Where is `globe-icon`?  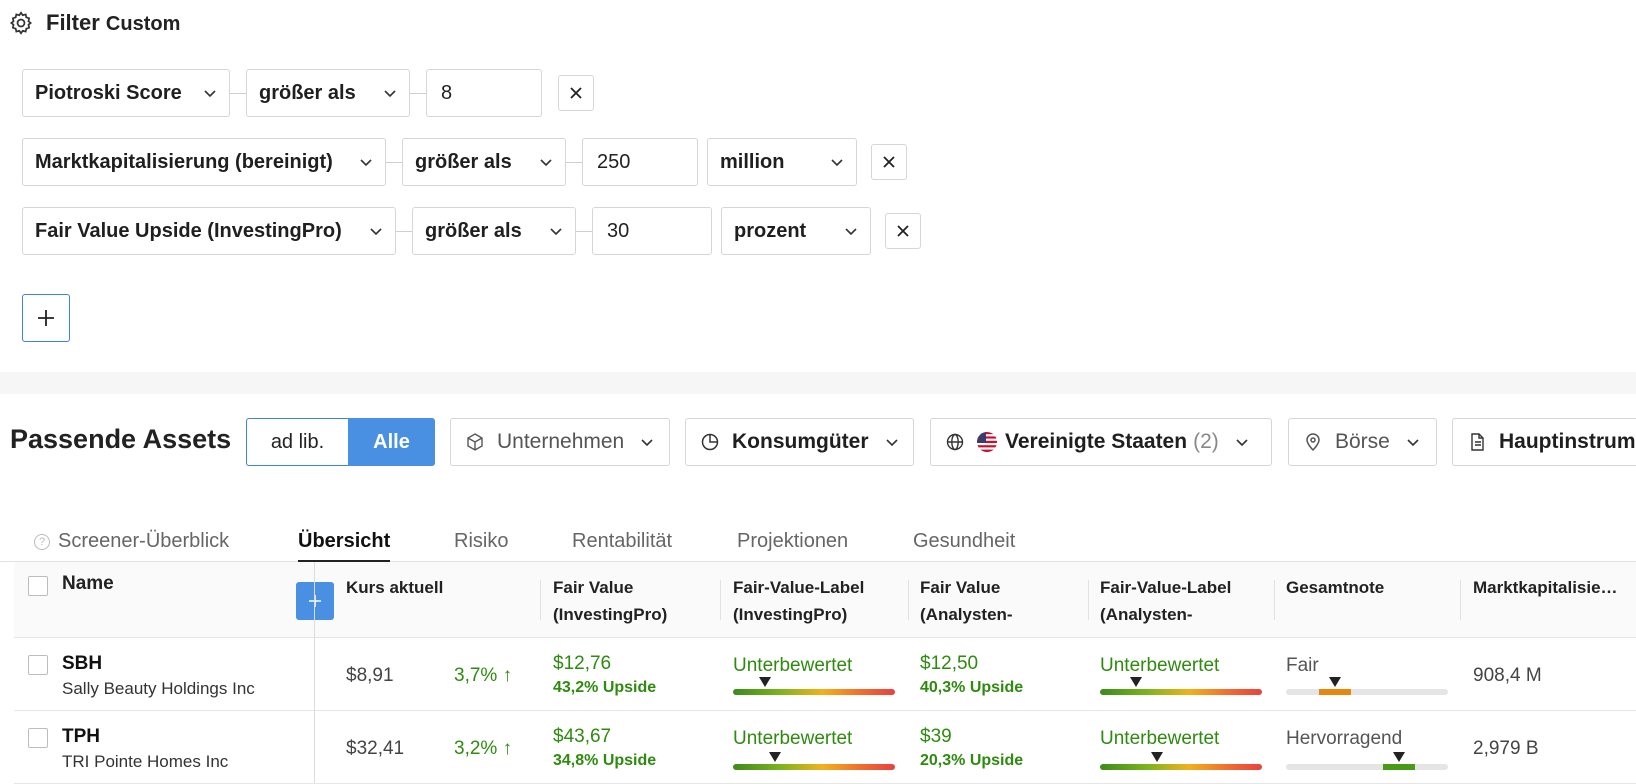 globe-icon is located at coordinates (955, 442).